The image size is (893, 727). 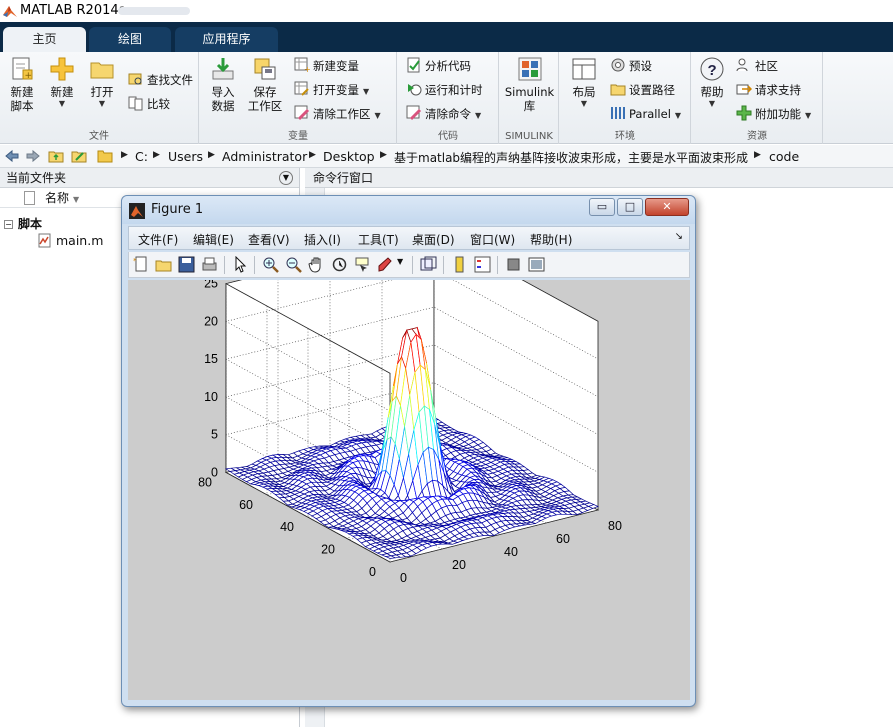 What do you see at coordinates (529, 84) in the screenshot?
I see `simulink-library-button: Simulink 库` at bounding box center [529, 84].